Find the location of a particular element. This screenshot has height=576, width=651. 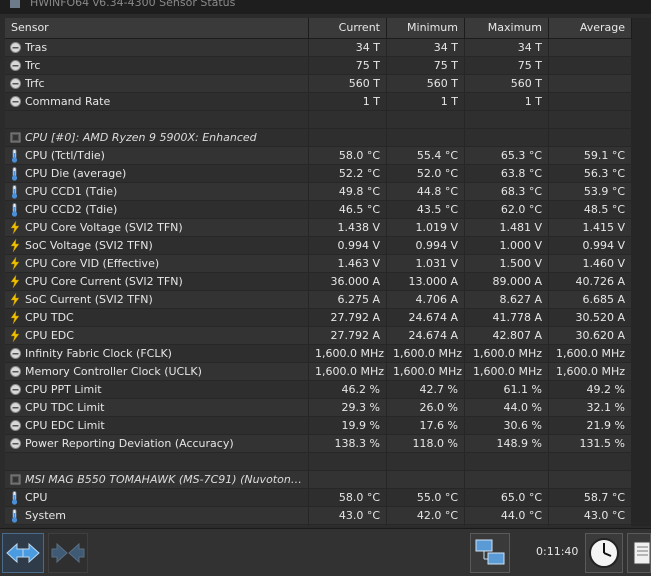

table-row: MOS43.0 °C42.5 °C43.5 °C43.0 °C is located at coordinates (318, 525).